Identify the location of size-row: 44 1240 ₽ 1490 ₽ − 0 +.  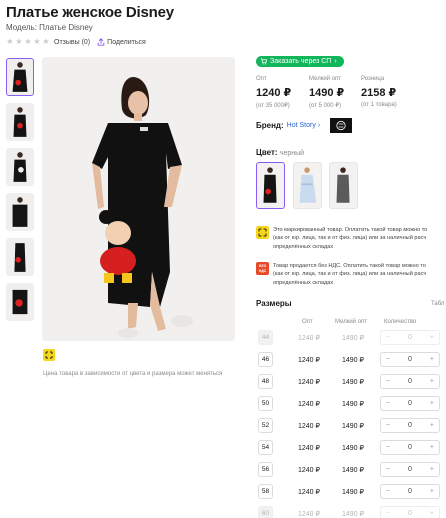
(351, 338).